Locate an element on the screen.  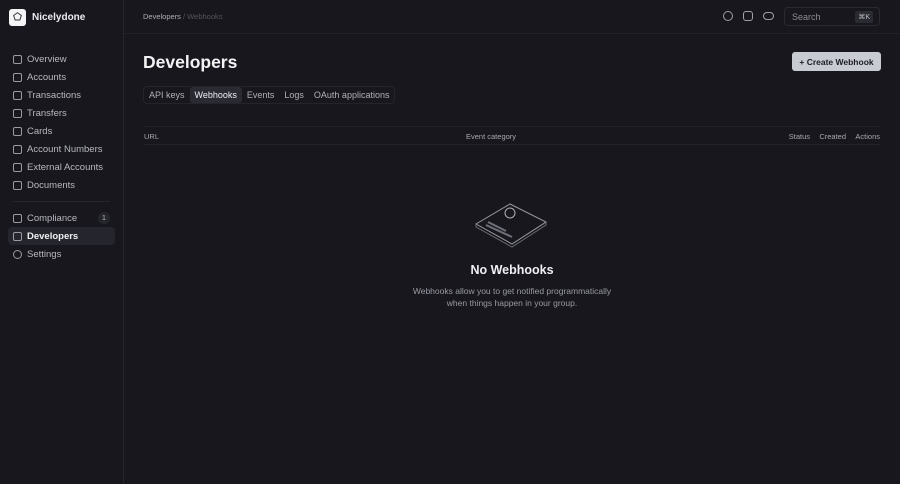
breadcrumb: Developers / Webhooks is located at coordinates (183, 16).